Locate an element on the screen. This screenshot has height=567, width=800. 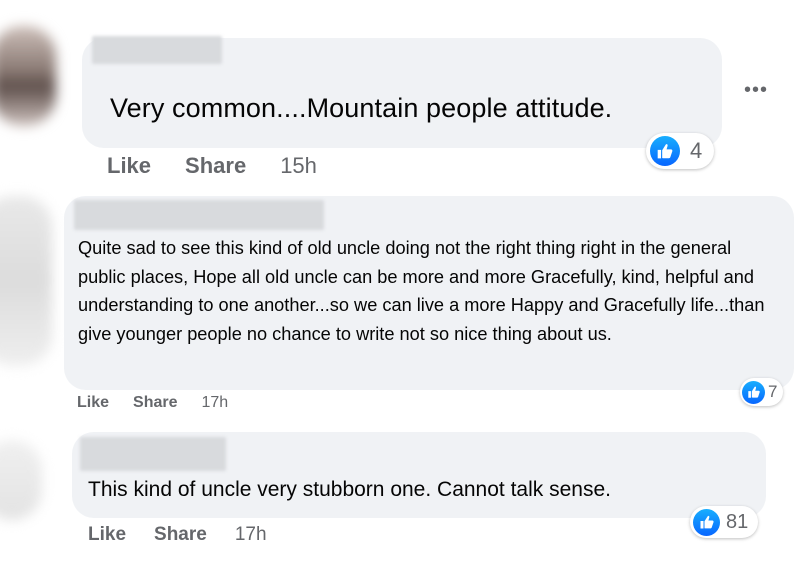
comment-text: Very common....Mountain people attitude. is located at coordinates (361, 108).